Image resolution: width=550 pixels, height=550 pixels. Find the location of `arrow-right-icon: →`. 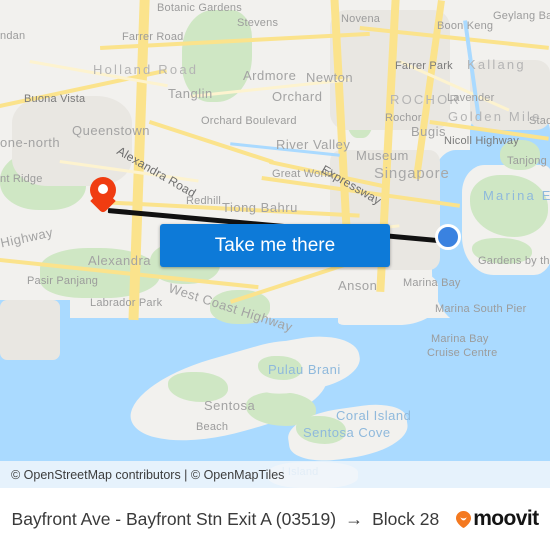

arrow-right-icon: → is located at coordinates (354, 518).